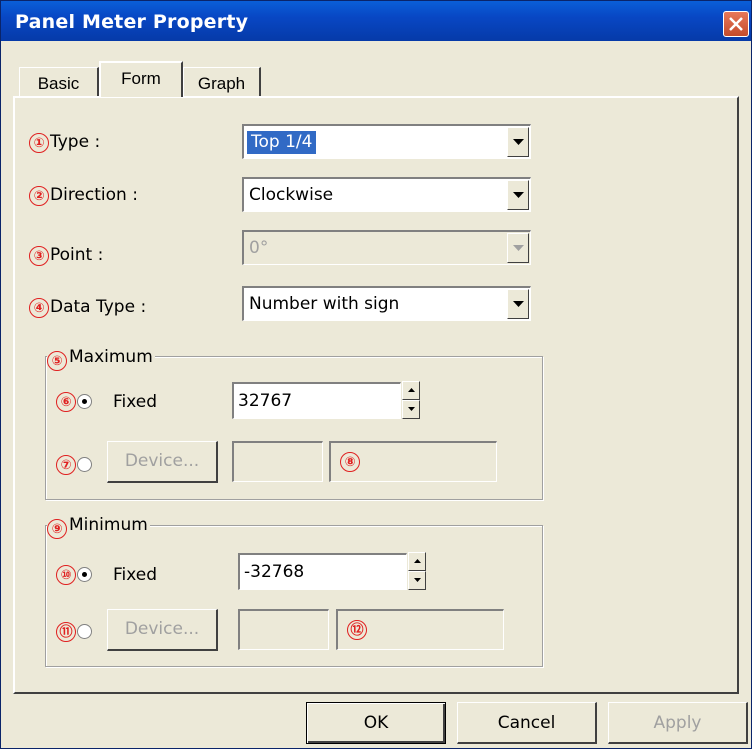 This screenshot has width=752, height=749. I want to click on minimum-fixed-value: -32768, so click(274, 572).